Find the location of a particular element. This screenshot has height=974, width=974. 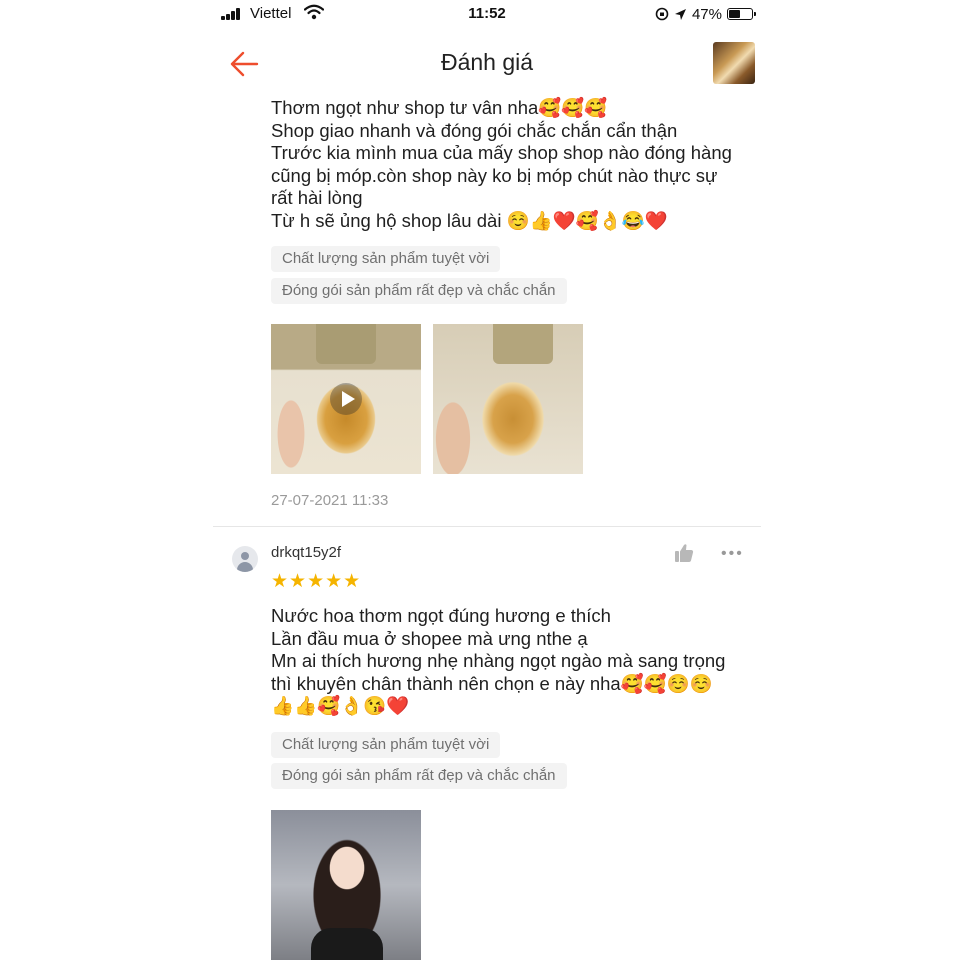

product-thumbnail is located at coordinates (734, 63).